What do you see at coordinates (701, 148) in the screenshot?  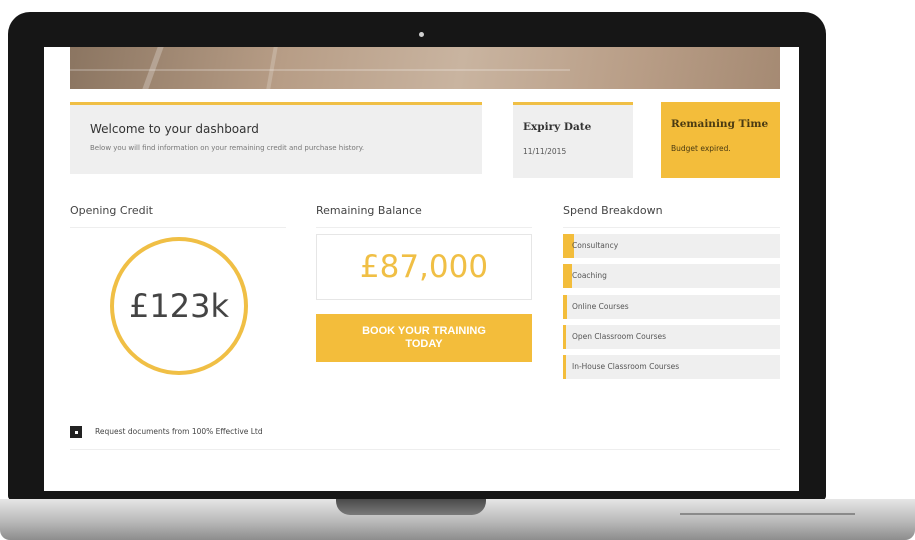 I see `remaining-time-value: Budget expired.` at bounding box center [701, 148].